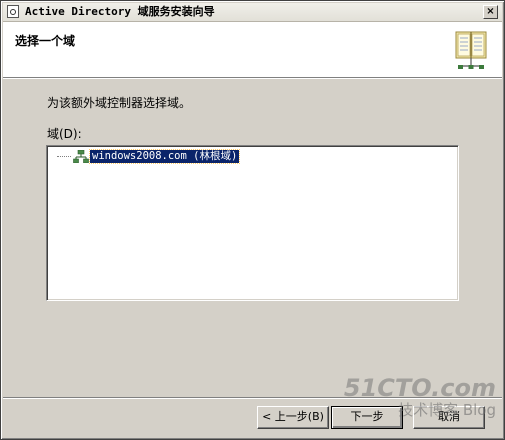 The width and height of the screenshot is (505, 440). What do you see at coordinates (64, 134) in the screenshot?
I see `domain-label: 域(D):` at bounding box center [64, 134].